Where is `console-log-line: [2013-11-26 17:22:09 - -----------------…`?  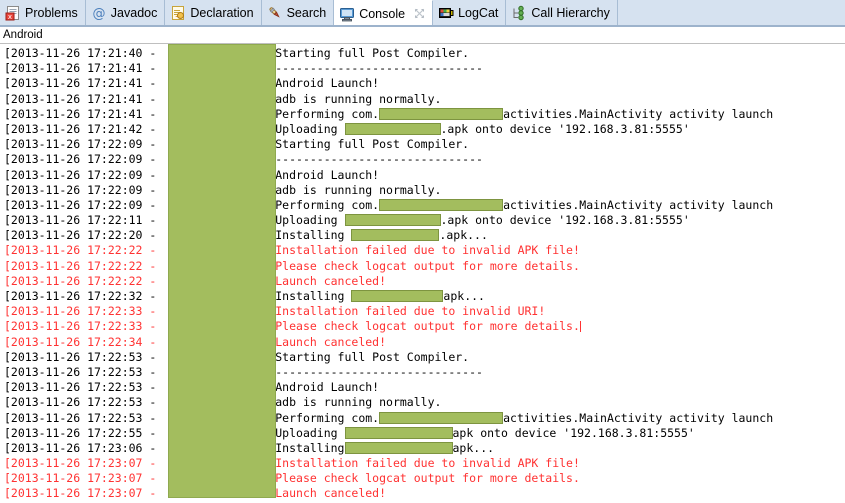 console-log-line: [2013-11-26 17:22:09 - -----------------… is located at coordinates (422, 159).